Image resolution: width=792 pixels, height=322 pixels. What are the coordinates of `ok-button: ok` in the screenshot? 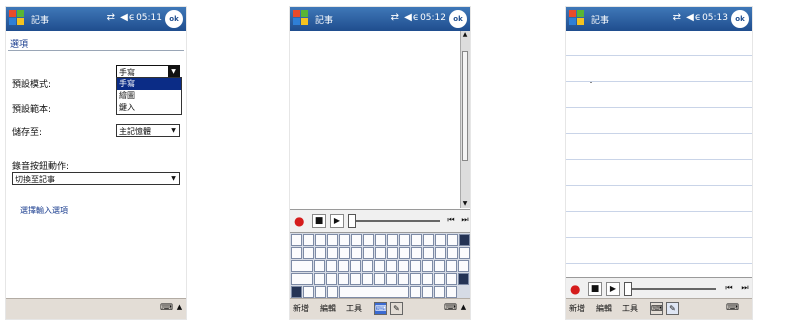 It's located at (458, 19).